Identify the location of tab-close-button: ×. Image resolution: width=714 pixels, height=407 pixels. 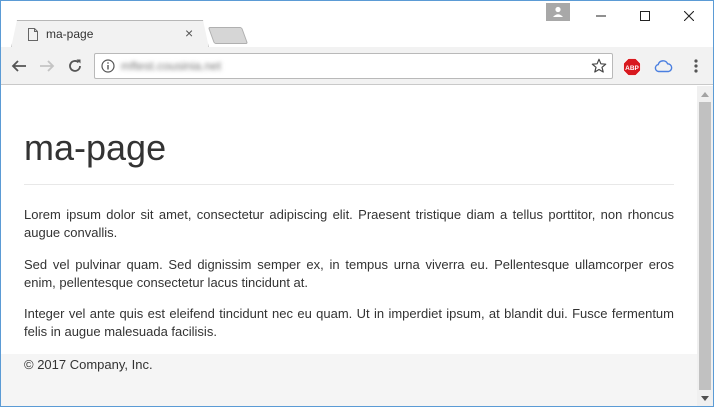
(189, 33).